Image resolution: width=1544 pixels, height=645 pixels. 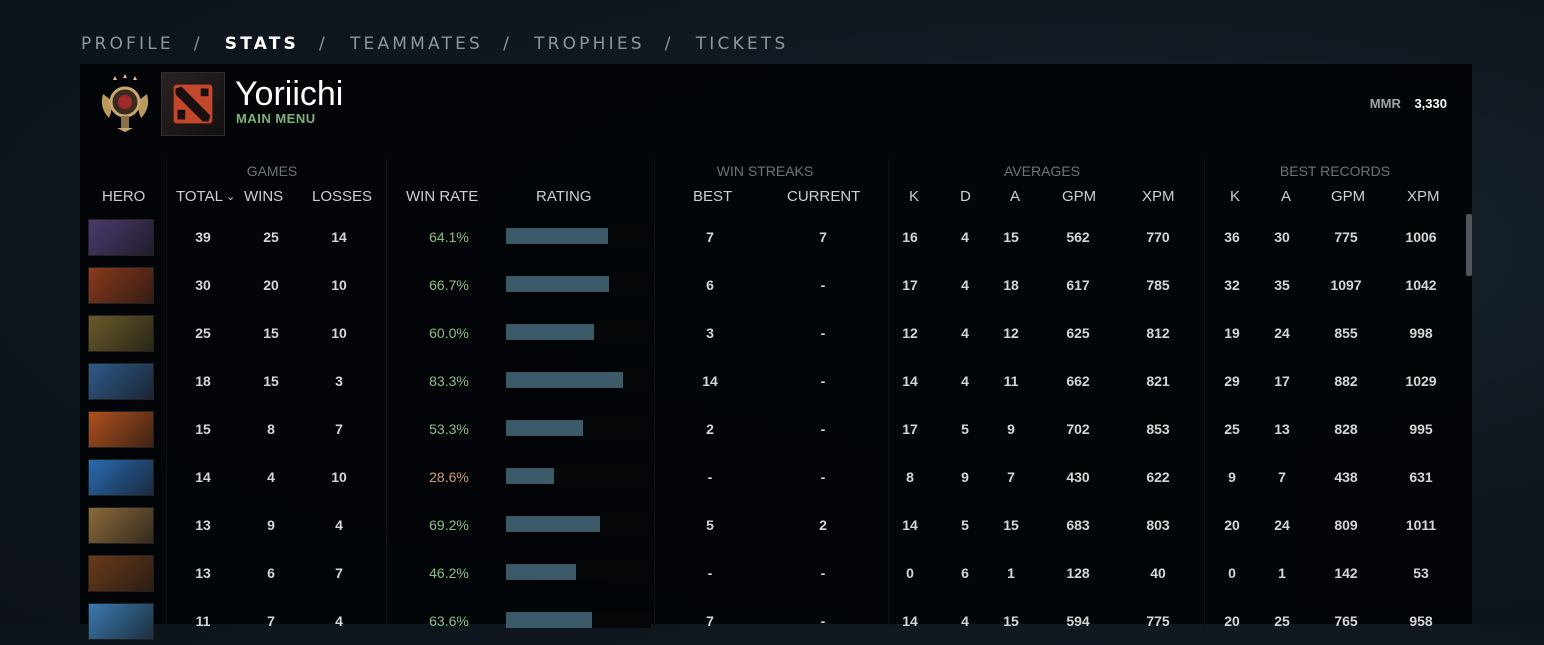 What do you see at coordinates (1346, 621) in the screenshot?
I see `best-gpm-cell: 765` at bounding box center [1346, 621].